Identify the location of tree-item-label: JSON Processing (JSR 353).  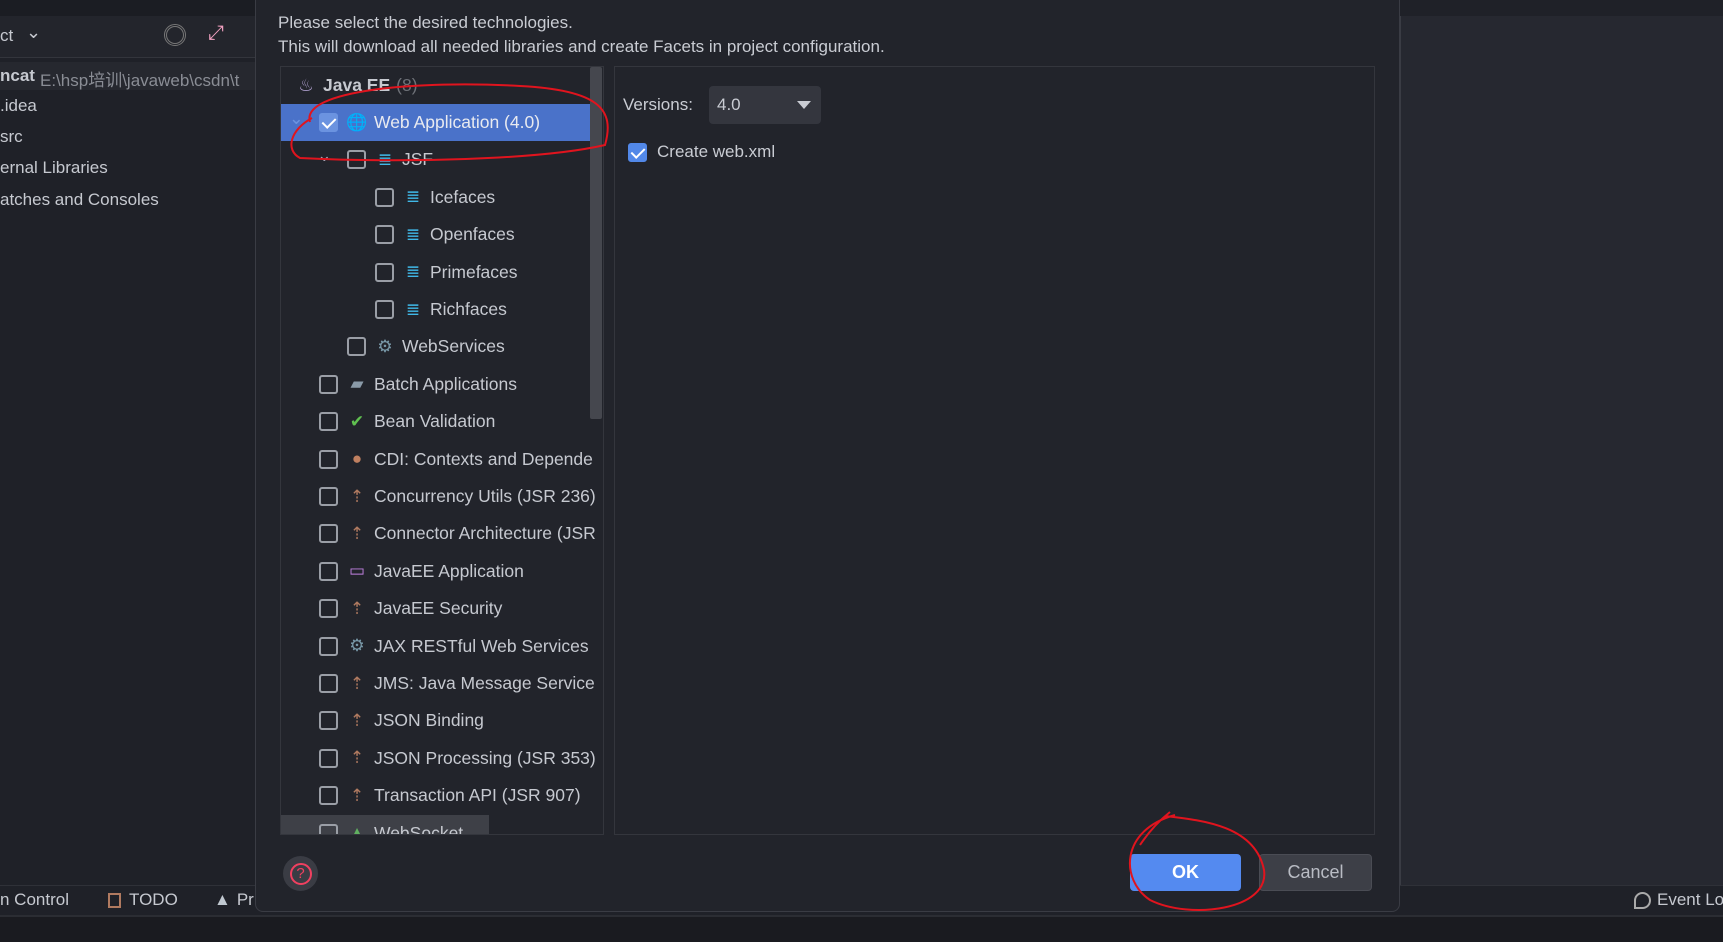
(485, 757).